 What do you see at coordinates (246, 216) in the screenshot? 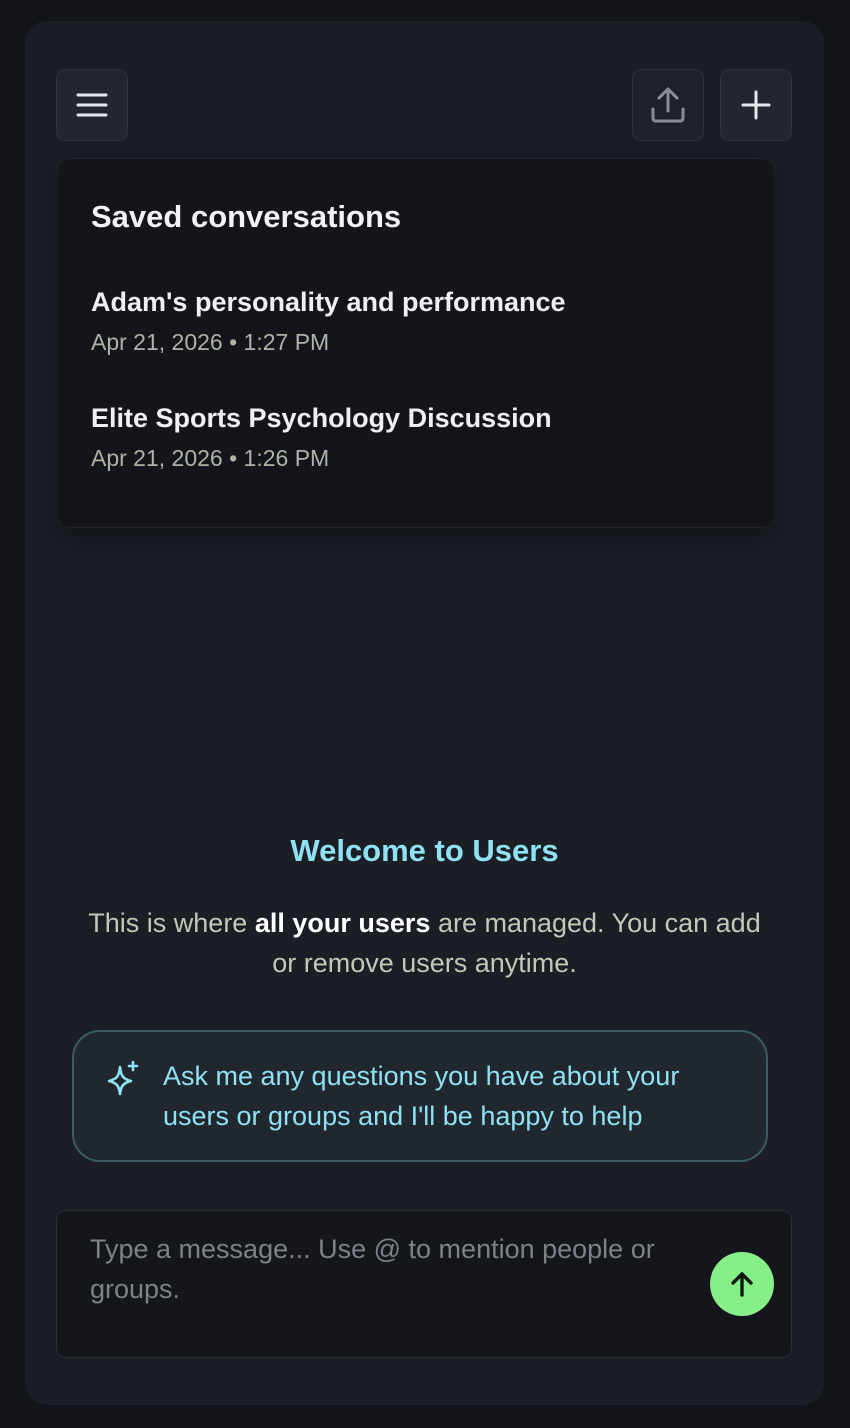
I see `saved-conversations-title: Saved conversations` at bounding box center [246, 216].